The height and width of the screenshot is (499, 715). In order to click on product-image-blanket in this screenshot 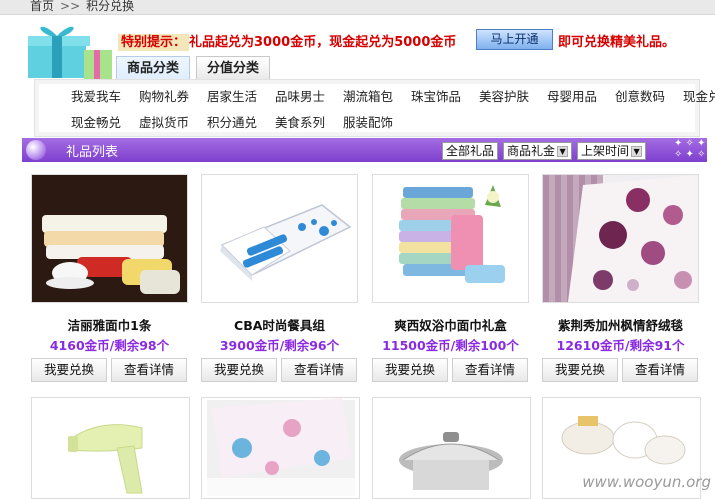, I will do `click(620, 238)`.